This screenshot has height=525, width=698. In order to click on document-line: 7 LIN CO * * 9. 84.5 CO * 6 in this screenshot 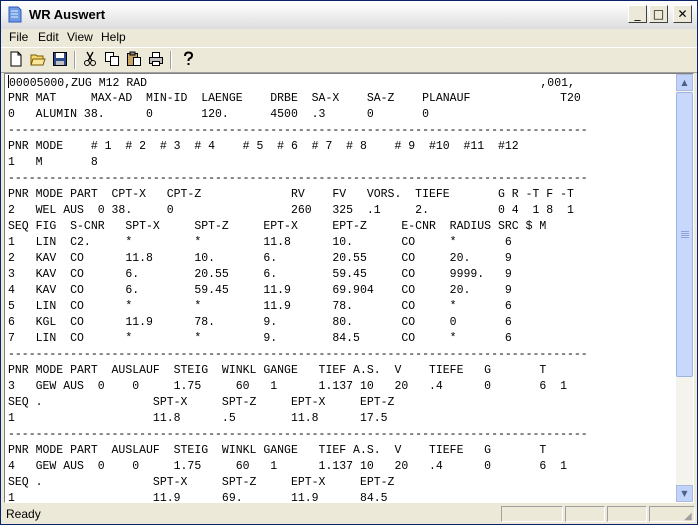, I will do `click(342, 339)`.